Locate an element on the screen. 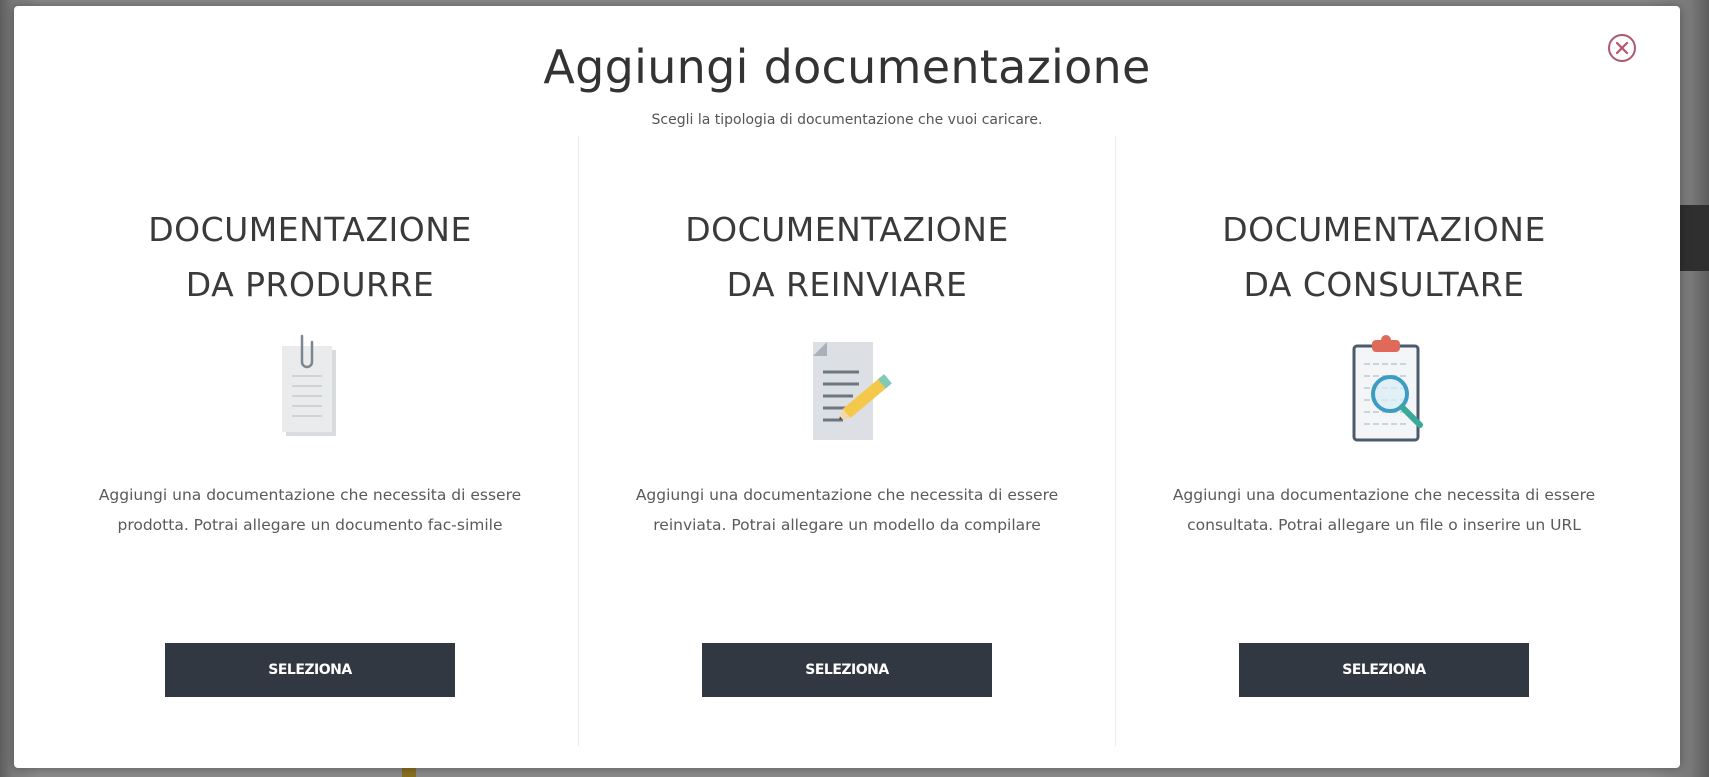 Image resolution: width=1709 pixels, height=777 pixels. option-title: DOCUMENTAZIONE DA REINVIARE is located at coordinates (847, 257).